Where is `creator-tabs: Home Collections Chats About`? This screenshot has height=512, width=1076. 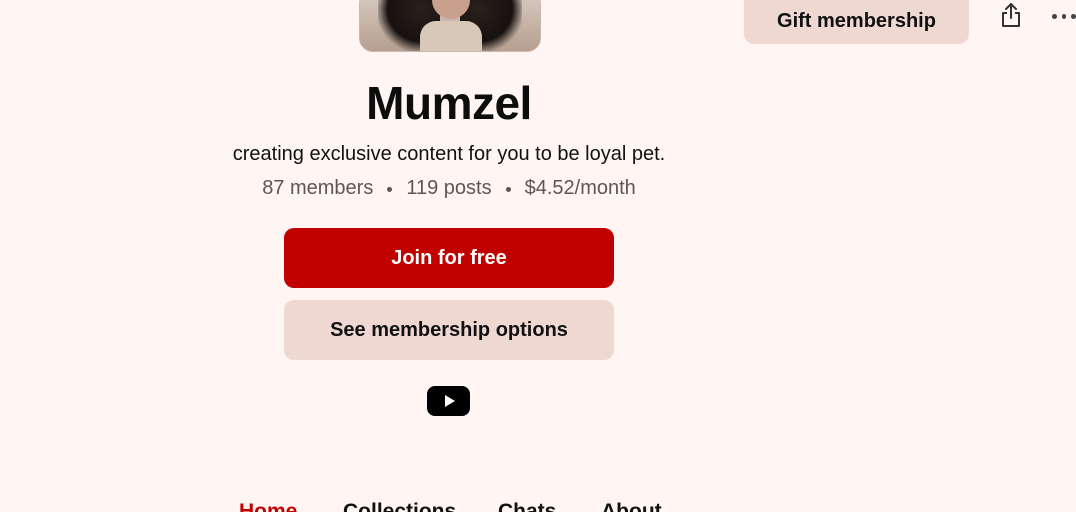 creator-tabs: Home Collections Chats About is located at coordinates (538, 506).